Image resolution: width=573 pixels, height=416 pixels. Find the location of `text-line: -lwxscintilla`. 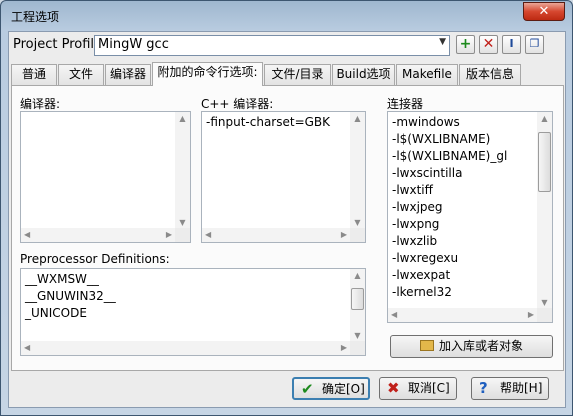

text-line: -lwxscintilla is located at coordinates (427, 173).